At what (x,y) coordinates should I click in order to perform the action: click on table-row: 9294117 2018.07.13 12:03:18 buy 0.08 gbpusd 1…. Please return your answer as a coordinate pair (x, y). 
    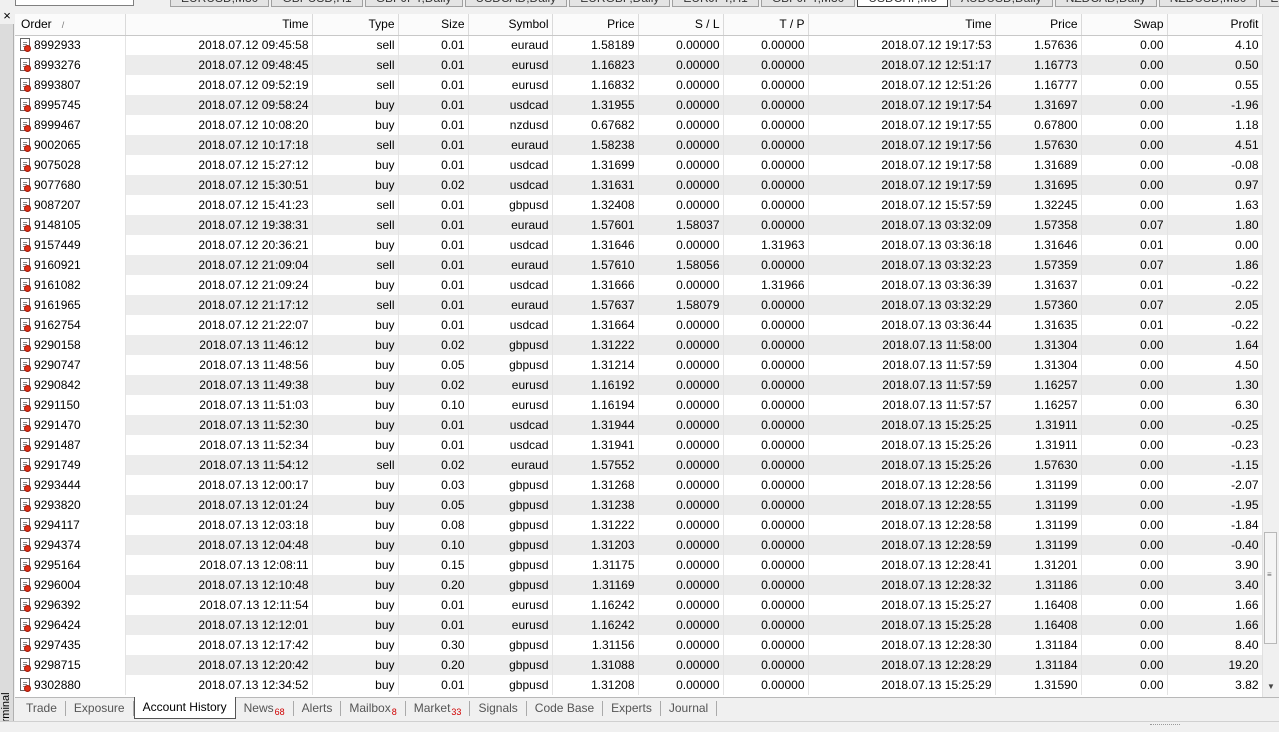
    Looking at the image, I should click on (638, 525).